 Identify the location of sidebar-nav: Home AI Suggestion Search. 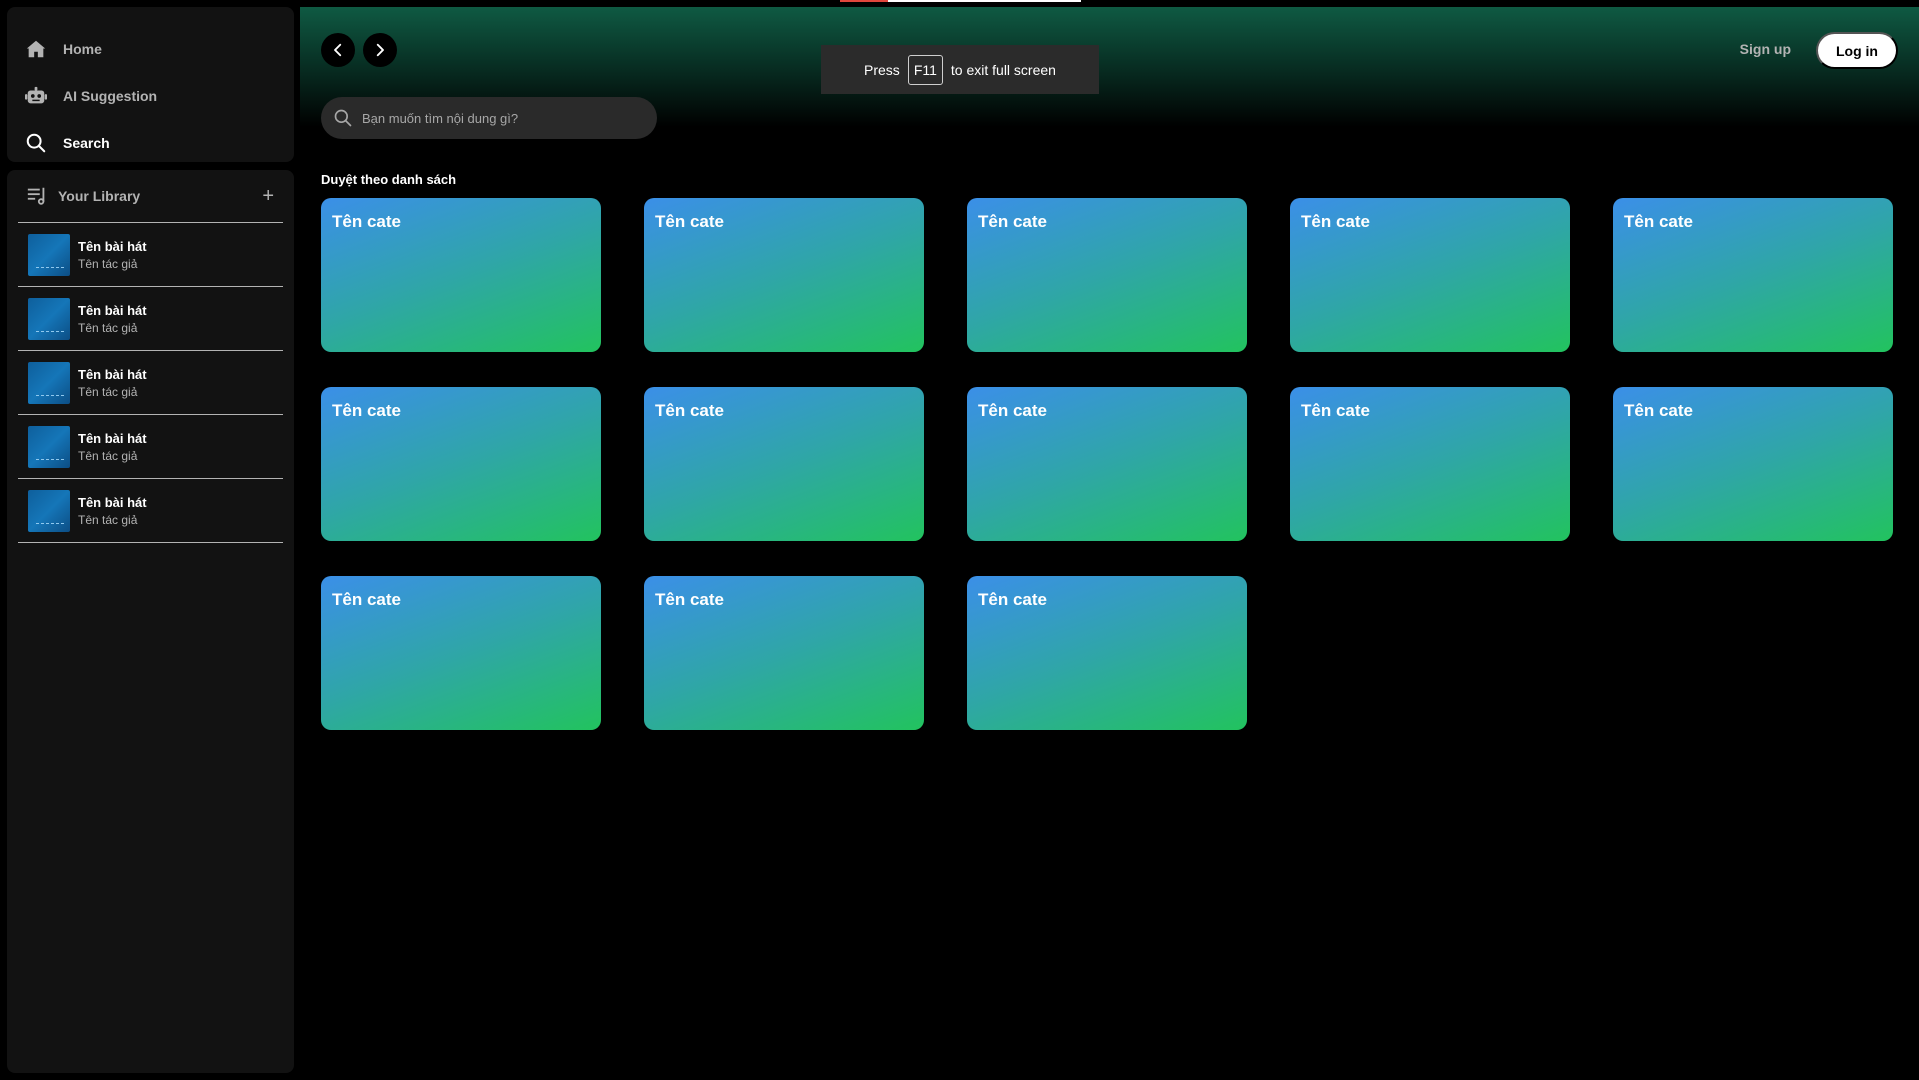
(150, 84).